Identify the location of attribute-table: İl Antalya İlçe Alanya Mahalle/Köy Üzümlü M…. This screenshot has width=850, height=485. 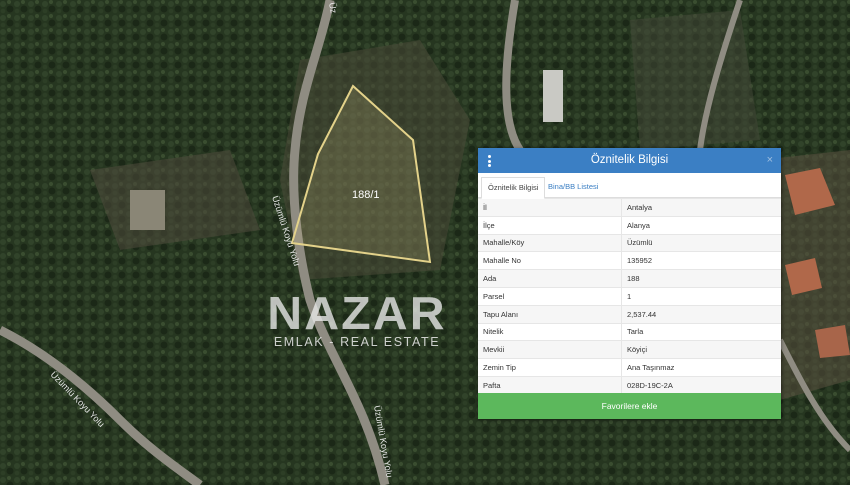
(629, 296).